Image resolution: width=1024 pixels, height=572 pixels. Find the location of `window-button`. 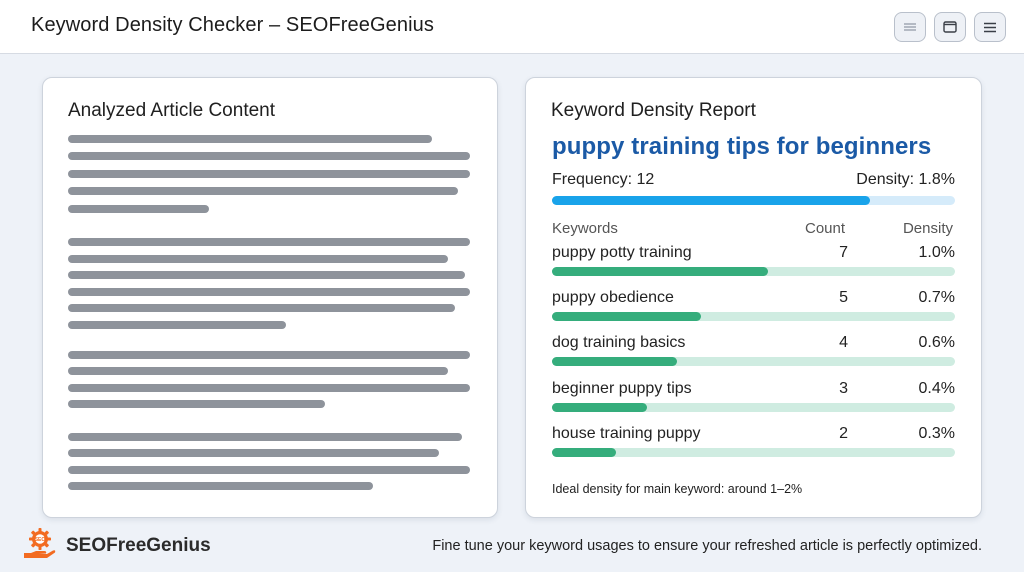

window-button is located at coordinates (950, 27).